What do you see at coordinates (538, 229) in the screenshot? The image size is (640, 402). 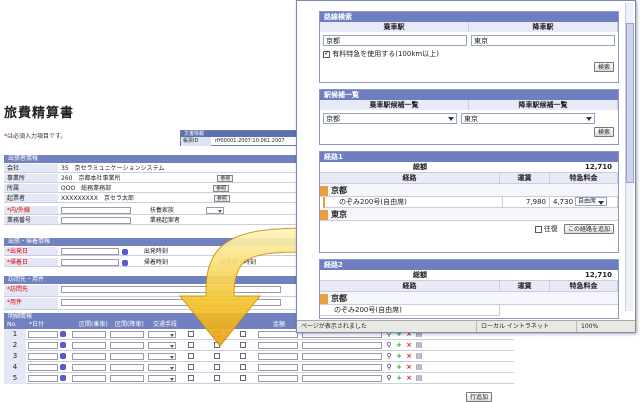 I see `roundtrip-checkbox` at bounding box center [538, 229].